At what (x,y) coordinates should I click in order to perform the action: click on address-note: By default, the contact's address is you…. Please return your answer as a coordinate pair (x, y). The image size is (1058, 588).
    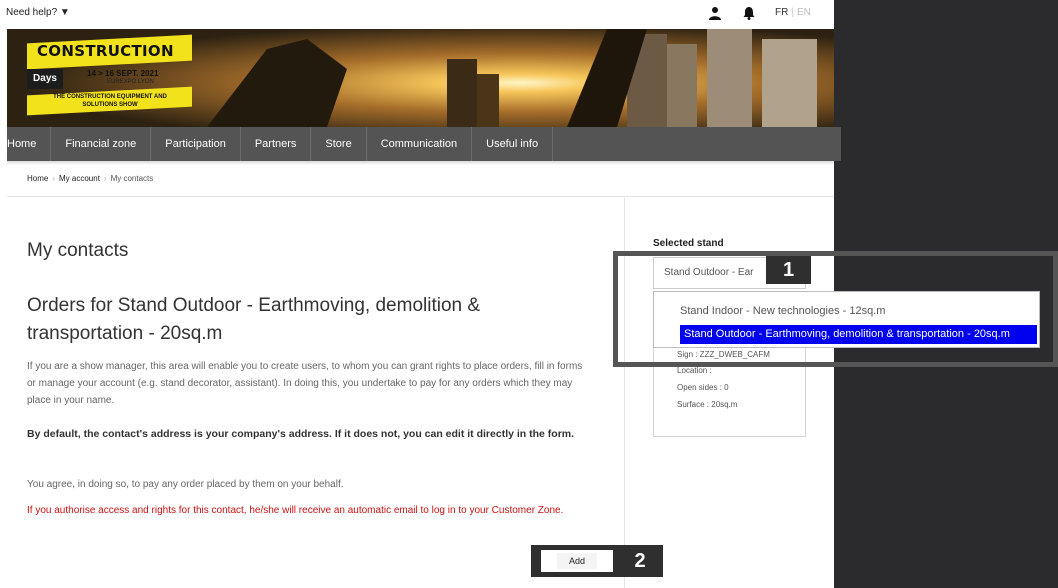
    Looking at the image, I should click on (301, 434).